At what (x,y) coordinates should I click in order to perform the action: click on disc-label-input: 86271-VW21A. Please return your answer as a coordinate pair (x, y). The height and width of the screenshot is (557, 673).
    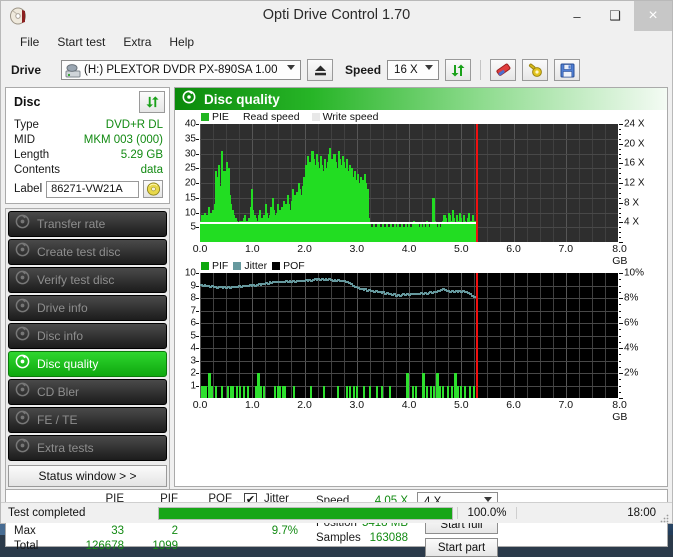
    Looking at the image, I should click on (92, 189).